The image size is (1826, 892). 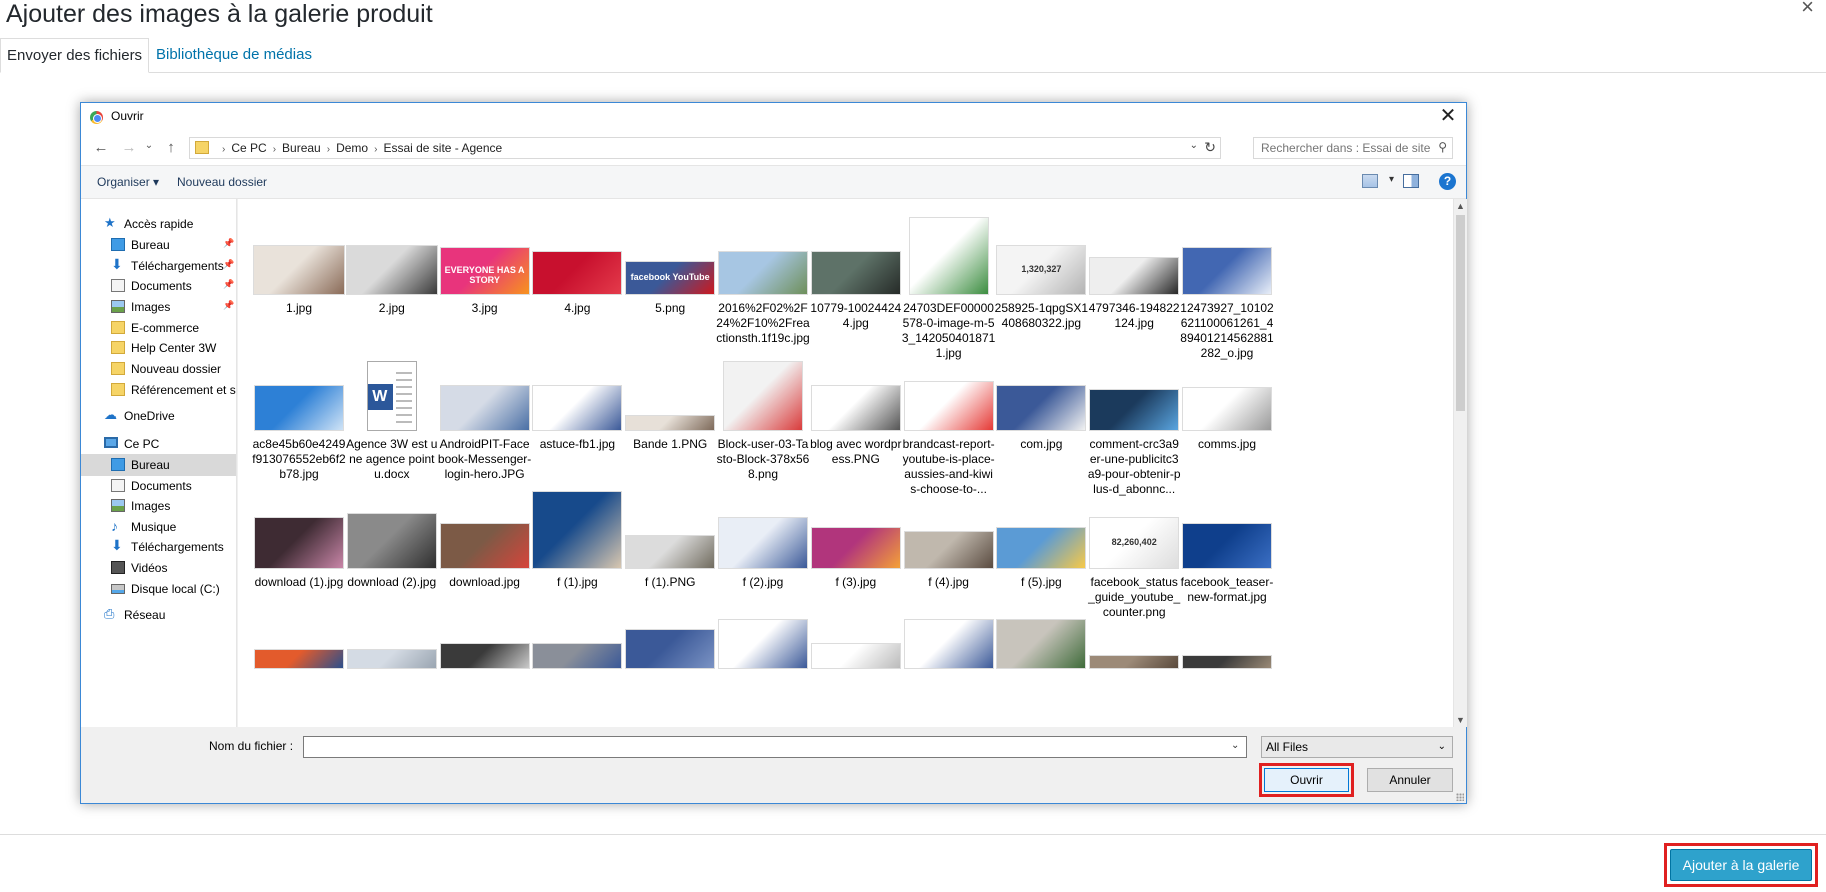 I want to click on sidebar-item: Nouveau dossier, so click(x=158, y=369).